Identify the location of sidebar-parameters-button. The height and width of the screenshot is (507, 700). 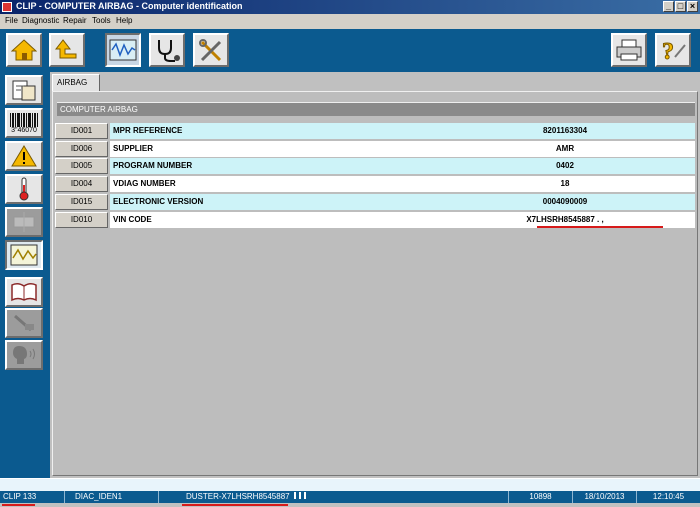
(24, 189).